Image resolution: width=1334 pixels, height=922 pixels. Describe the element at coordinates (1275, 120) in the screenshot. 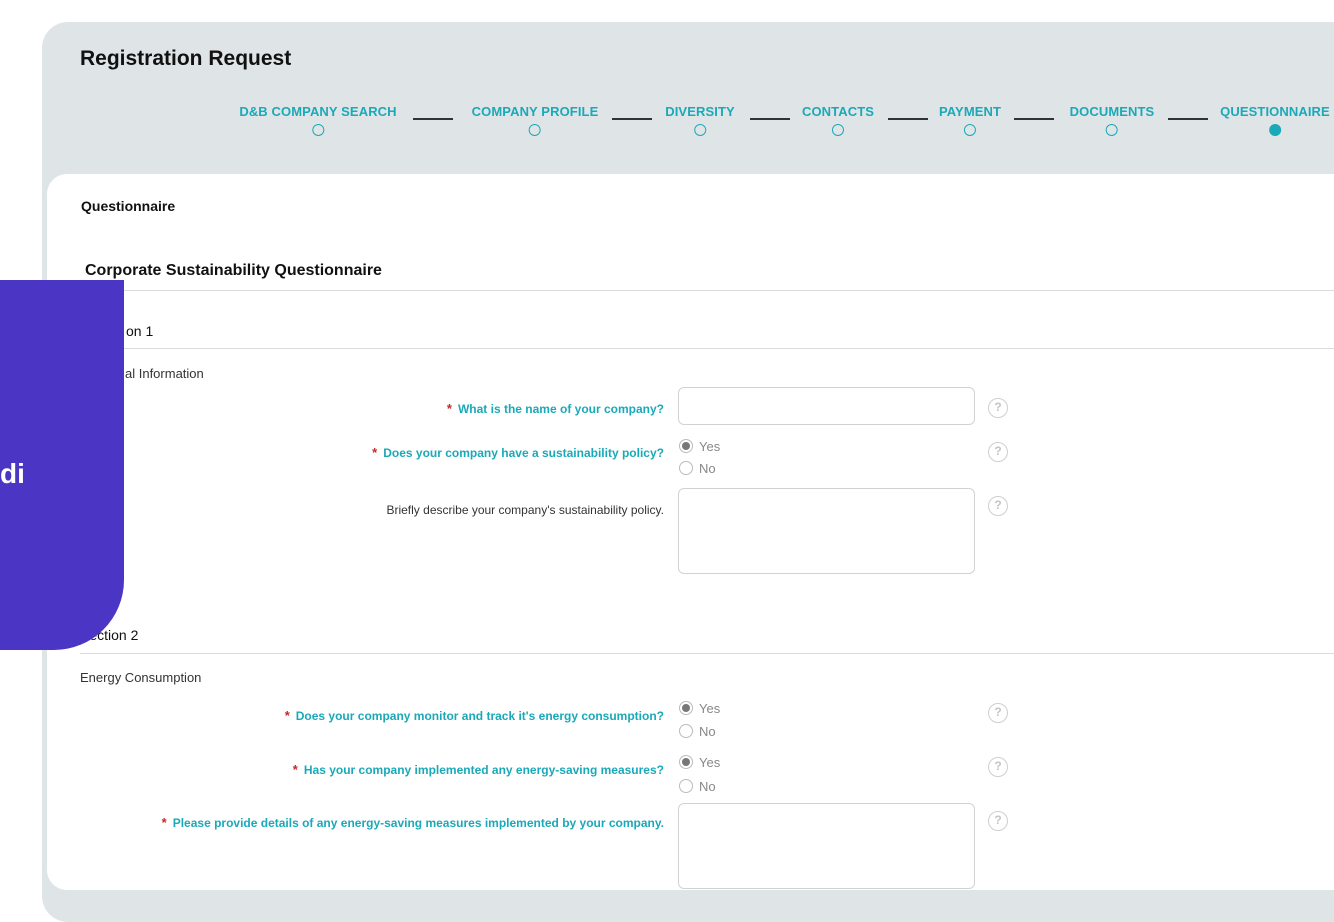

I see `step-questionnaire: QUESTIONNAIRE` at that location.